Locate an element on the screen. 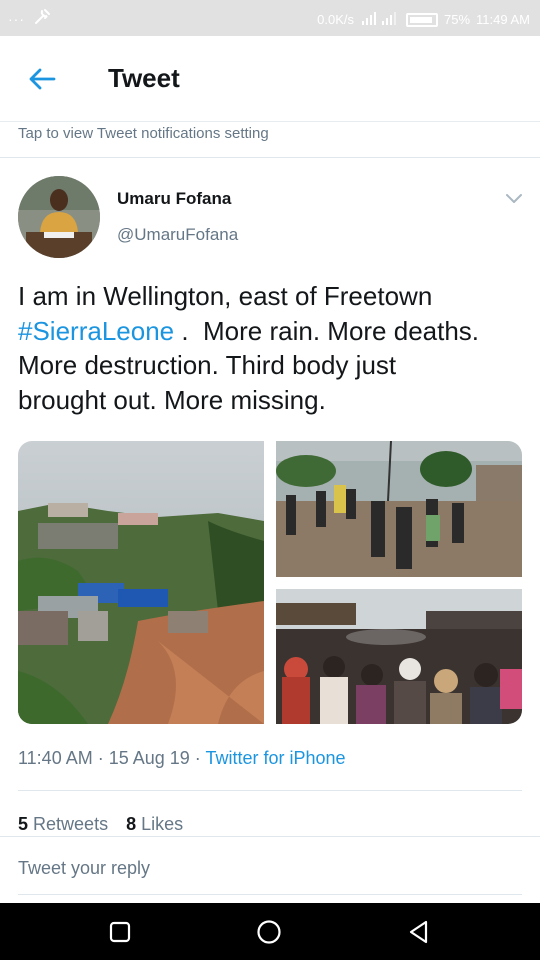  battery-icon is located at coordinates (422, 19).